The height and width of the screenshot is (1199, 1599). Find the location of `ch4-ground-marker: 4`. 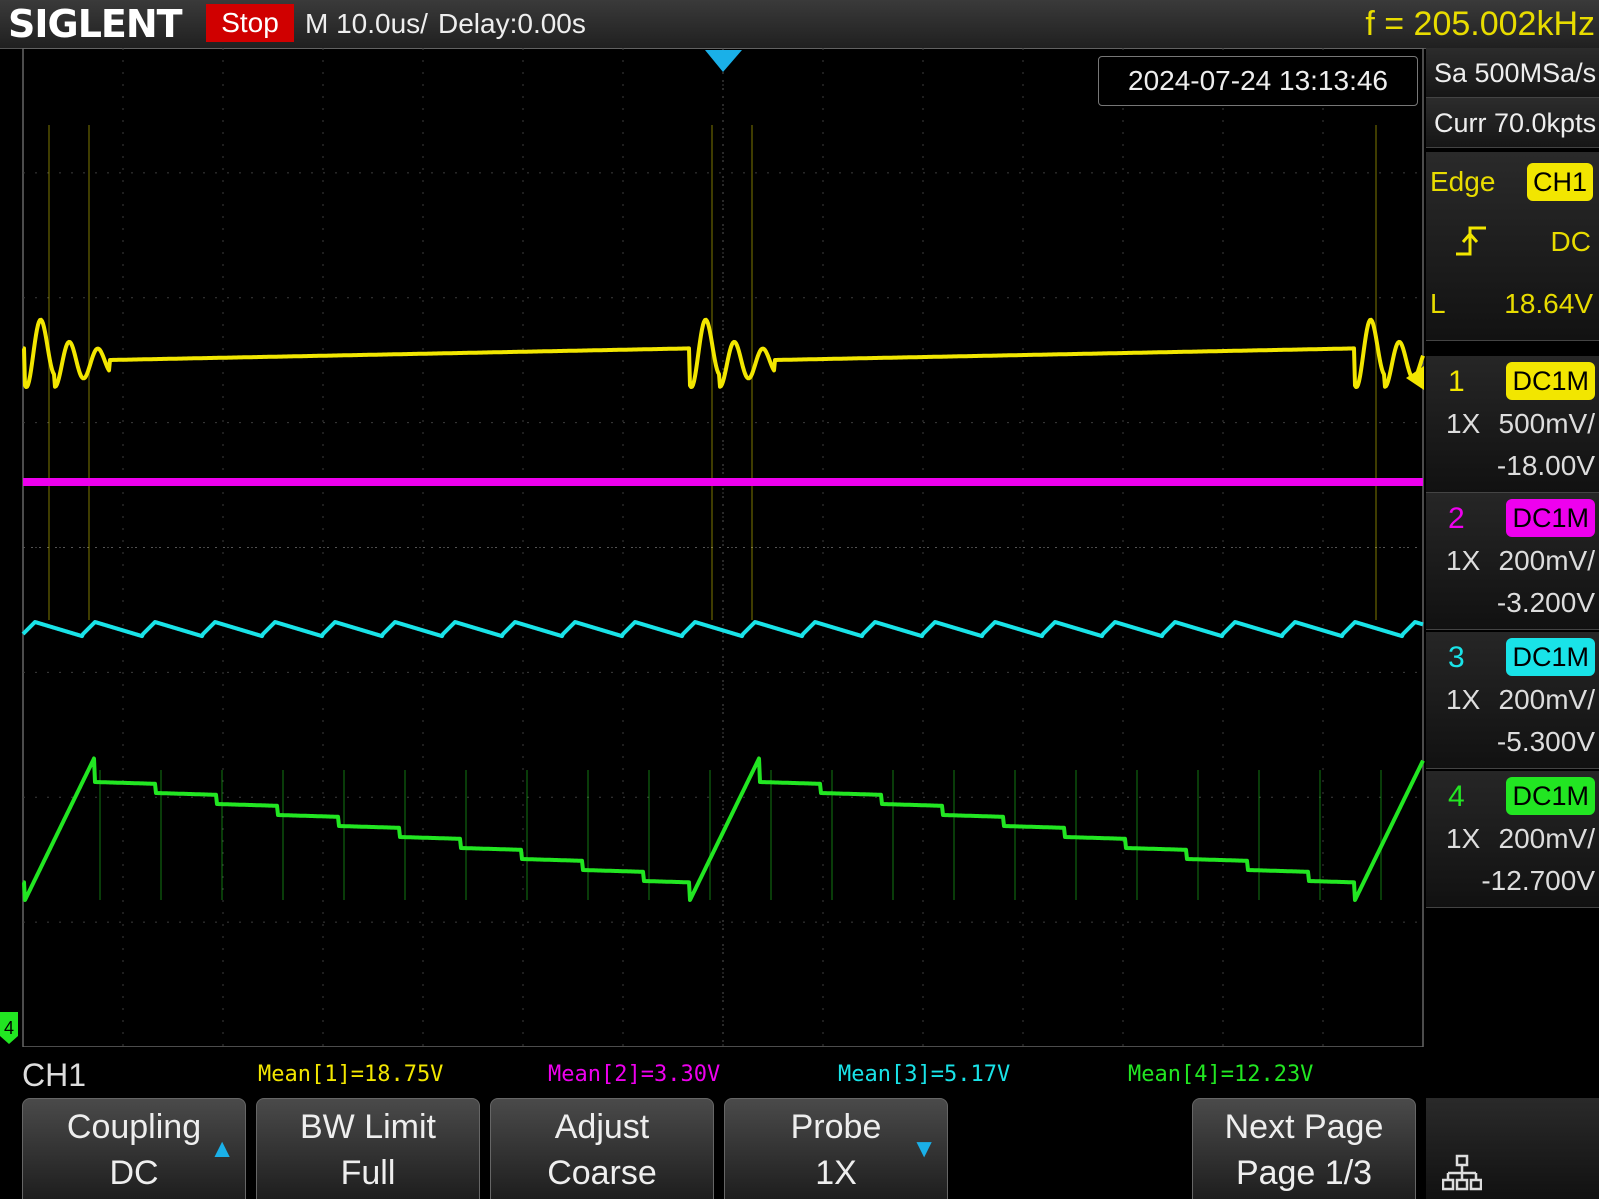

ch4-ground-marker: 4 is located at coordinates (9, 1028).